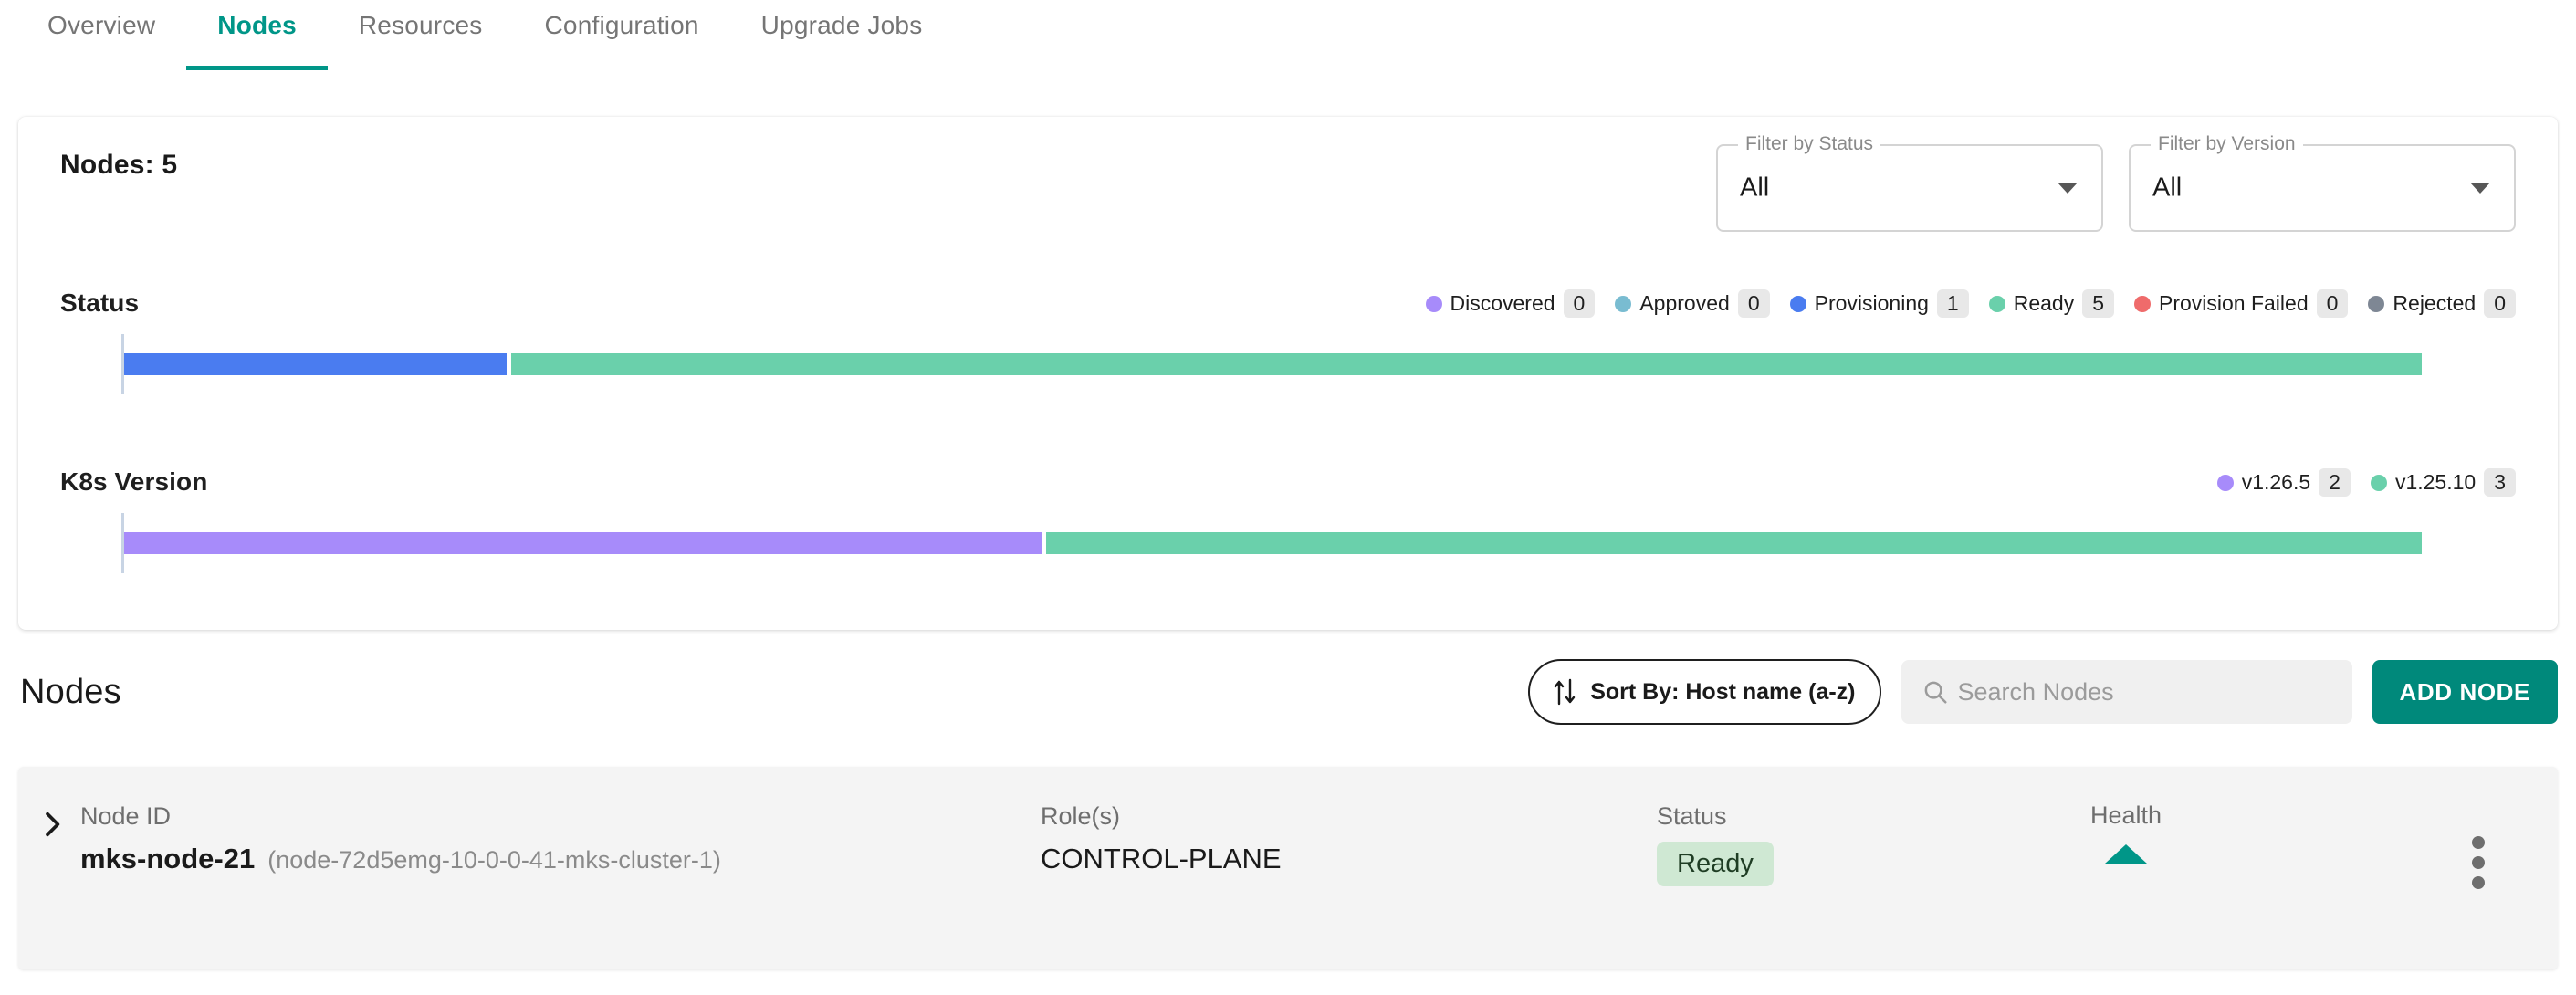 The height and width of the screenshot is (995, 2576). What do you see at coordinates (2465, 692) in the screenshot?
I see `add-node-button: ADD NODE` at bounding box center [2465, 692].